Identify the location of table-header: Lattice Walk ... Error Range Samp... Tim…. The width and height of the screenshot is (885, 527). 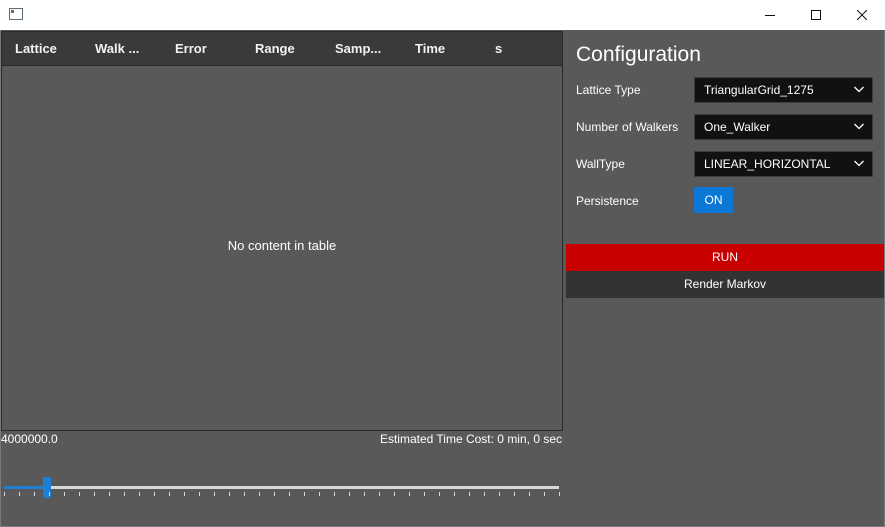
(282, 49).